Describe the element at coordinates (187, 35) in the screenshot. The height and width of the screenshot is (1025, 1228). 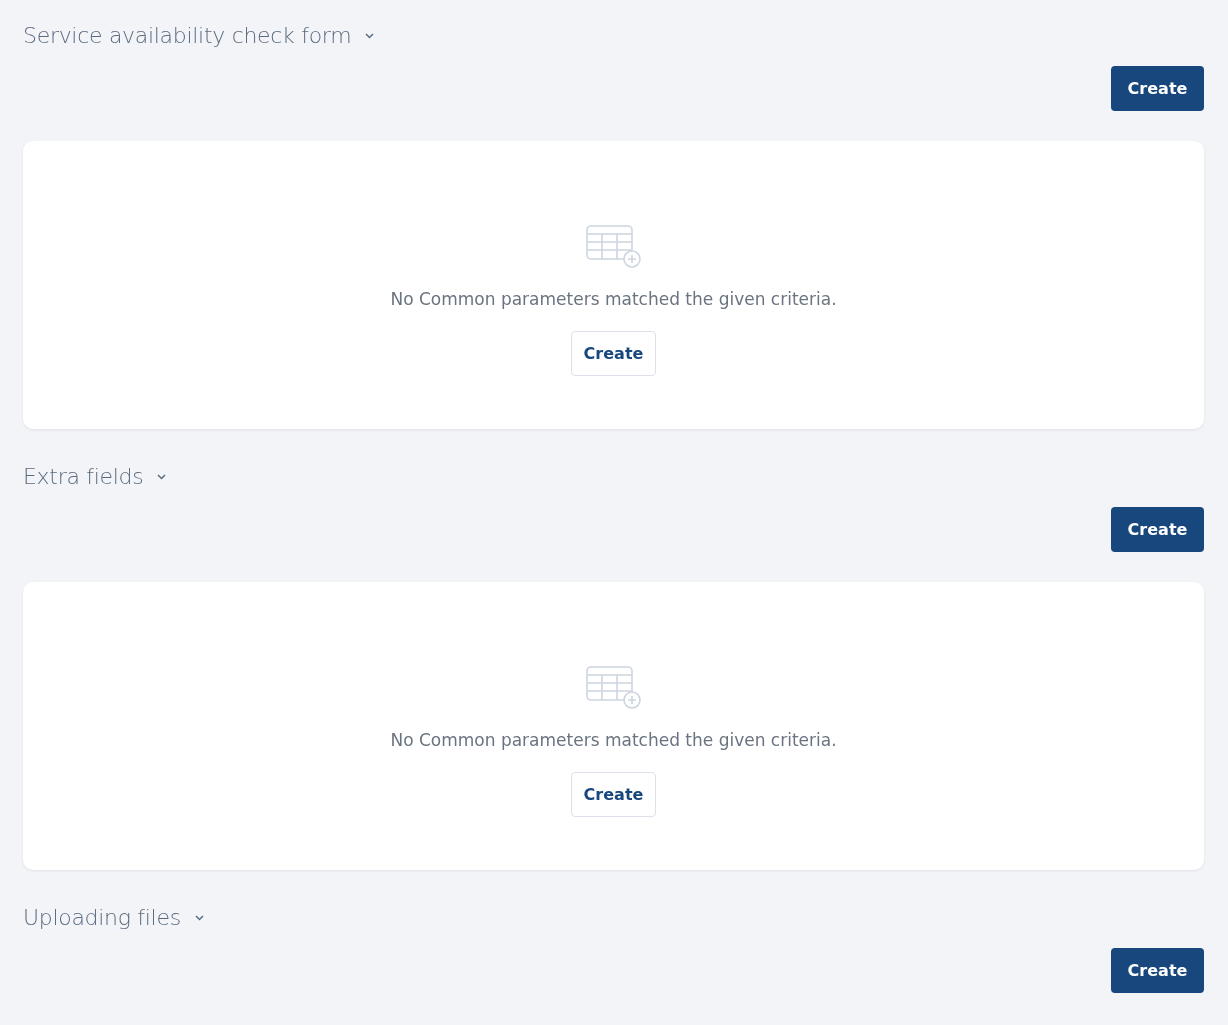
I see `section-title: Service availability check form` at that location.